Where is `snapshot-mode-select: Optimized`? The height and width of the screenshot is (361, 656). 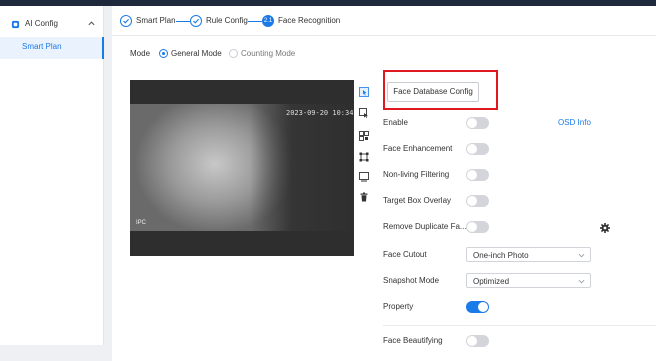 snapshot-mode-select: Optimized is located at coordinates (528, 280).